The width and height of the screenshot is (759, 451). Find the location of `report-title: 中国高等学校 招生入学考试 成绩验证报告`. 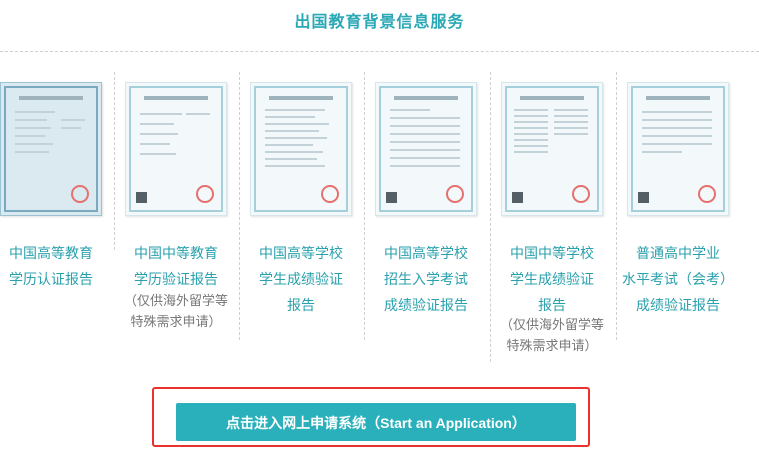

report-title: 中国高等学校 招生入学考试 成绩验证报告 is located at coordinates (426, 279).